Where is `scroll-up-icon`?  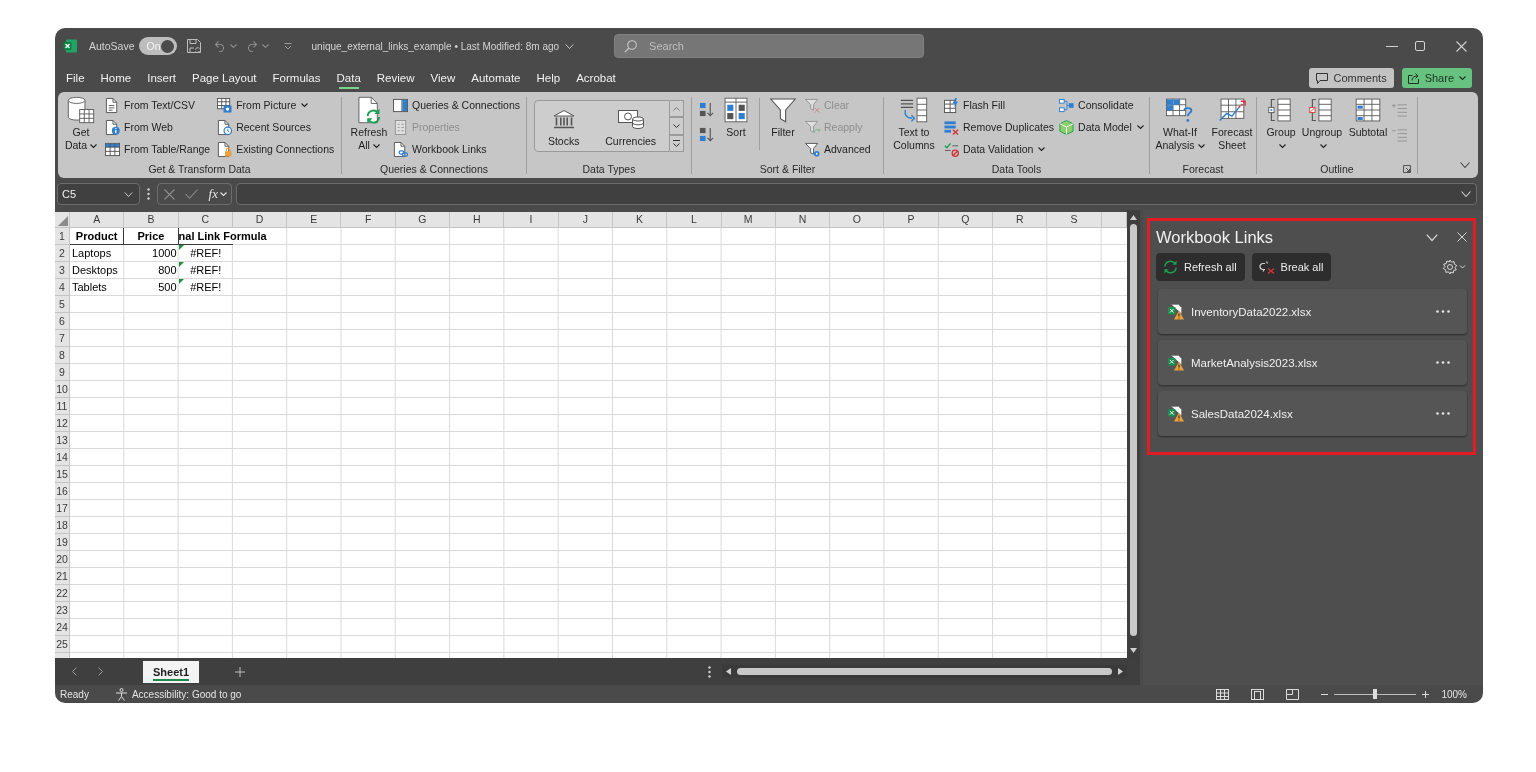 scroll-up-icon is located at coordinates (1133, 217).